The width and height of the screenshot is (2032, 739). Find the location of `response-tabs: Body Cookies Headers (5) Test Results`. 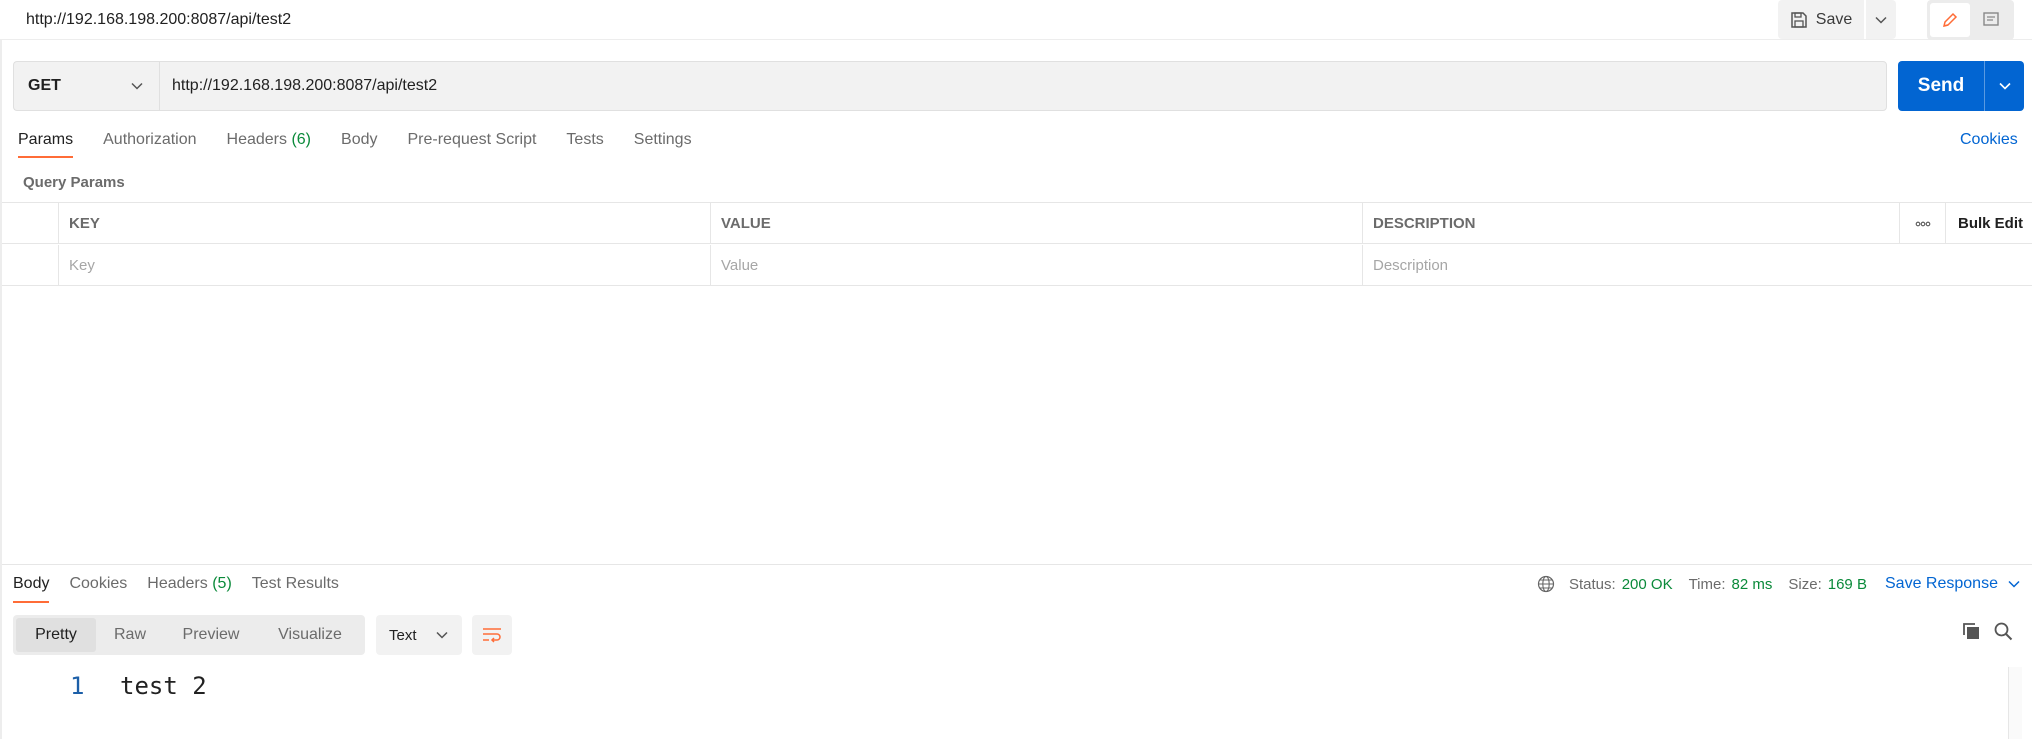

response-tabs: Body Cookies Headers (5) Test Results is located at coordinates (186, 589).